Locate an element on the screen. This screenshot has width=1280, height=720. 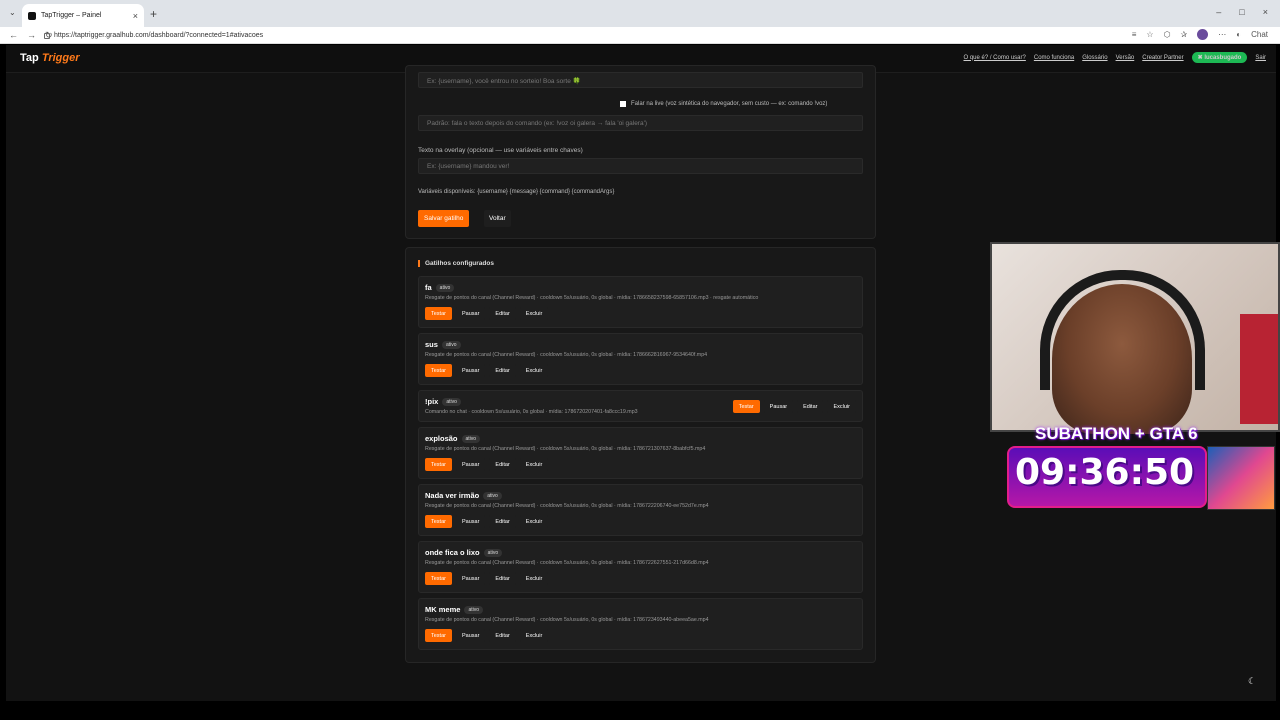
logo-tap: Tap is located at coordinates (29, 58).